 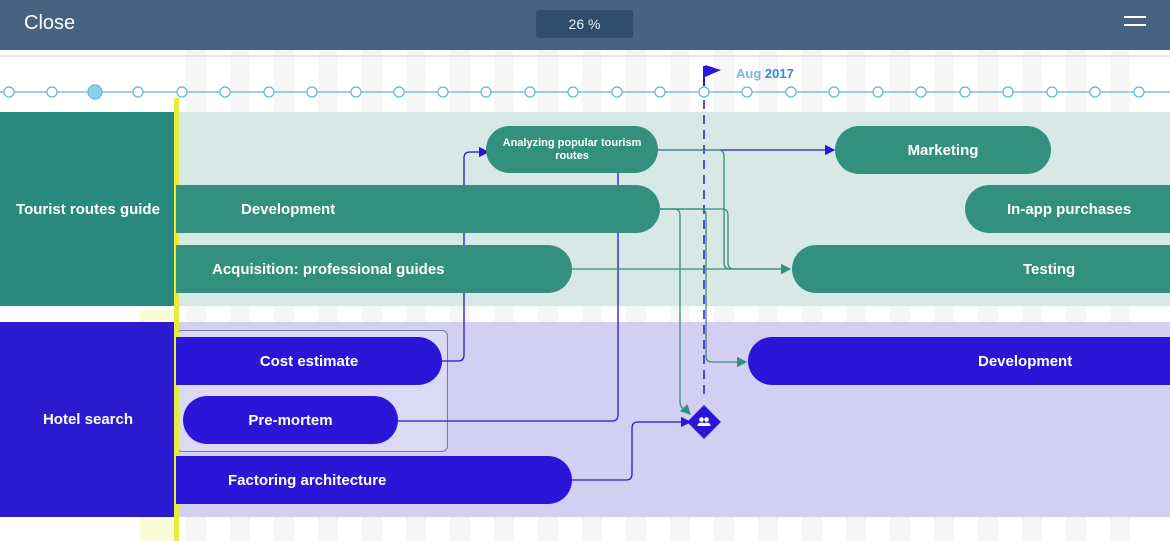 I want to click on task-in-app-purchases: In-app purchases, so click(x=1067, y=209).